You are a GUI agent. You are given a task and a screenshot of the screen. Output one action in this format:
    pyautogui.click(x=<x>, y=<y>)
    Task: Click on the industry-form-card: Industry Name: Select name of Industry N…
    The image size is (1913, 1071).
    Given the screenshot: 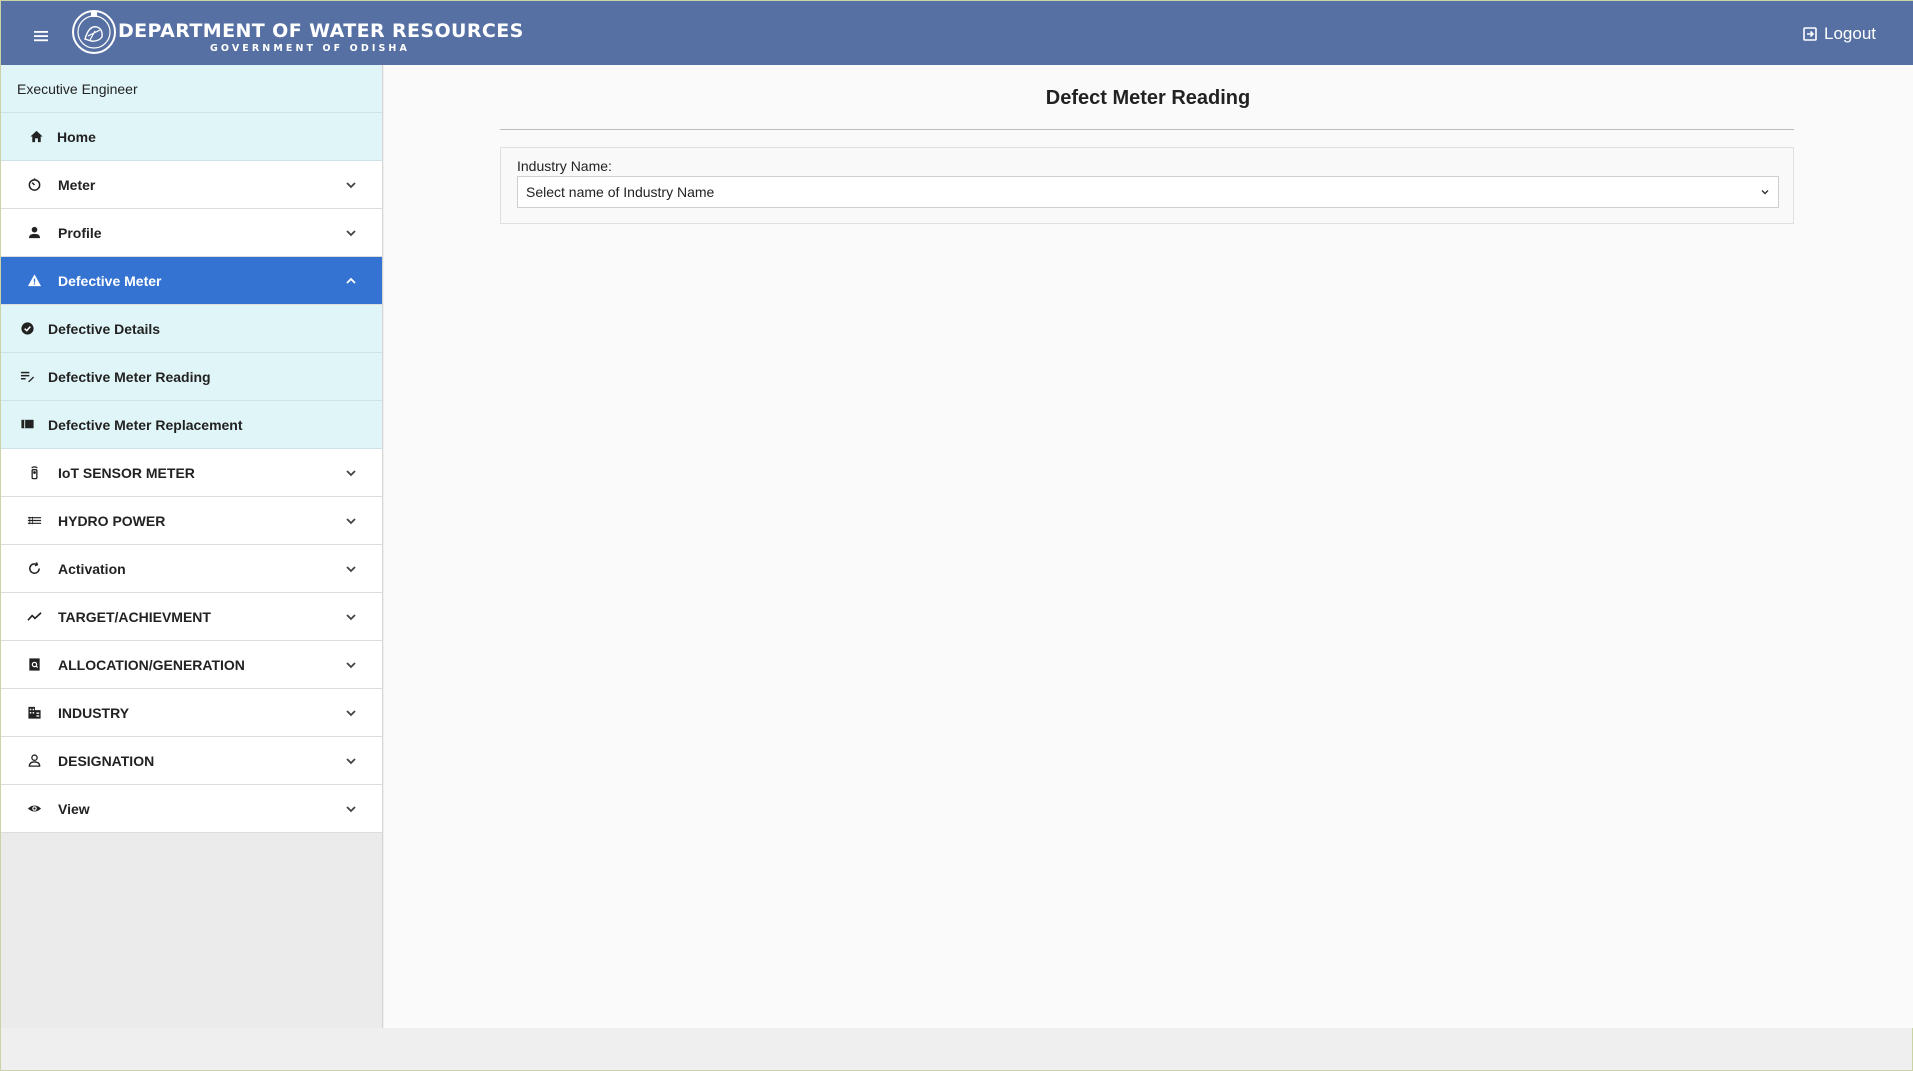 What is the action you would take?
    pyautogui.click(x=1147, y=185)
    